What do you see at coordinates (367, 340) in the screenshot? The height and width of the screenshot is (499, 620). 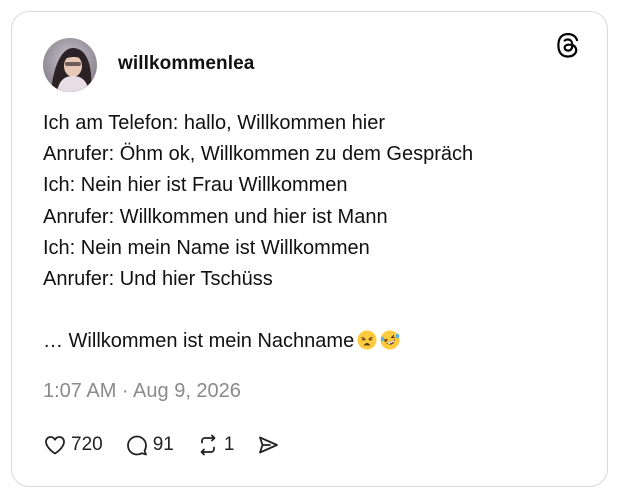 I see `weary-face-emoji` at bounding box center [367, 340].